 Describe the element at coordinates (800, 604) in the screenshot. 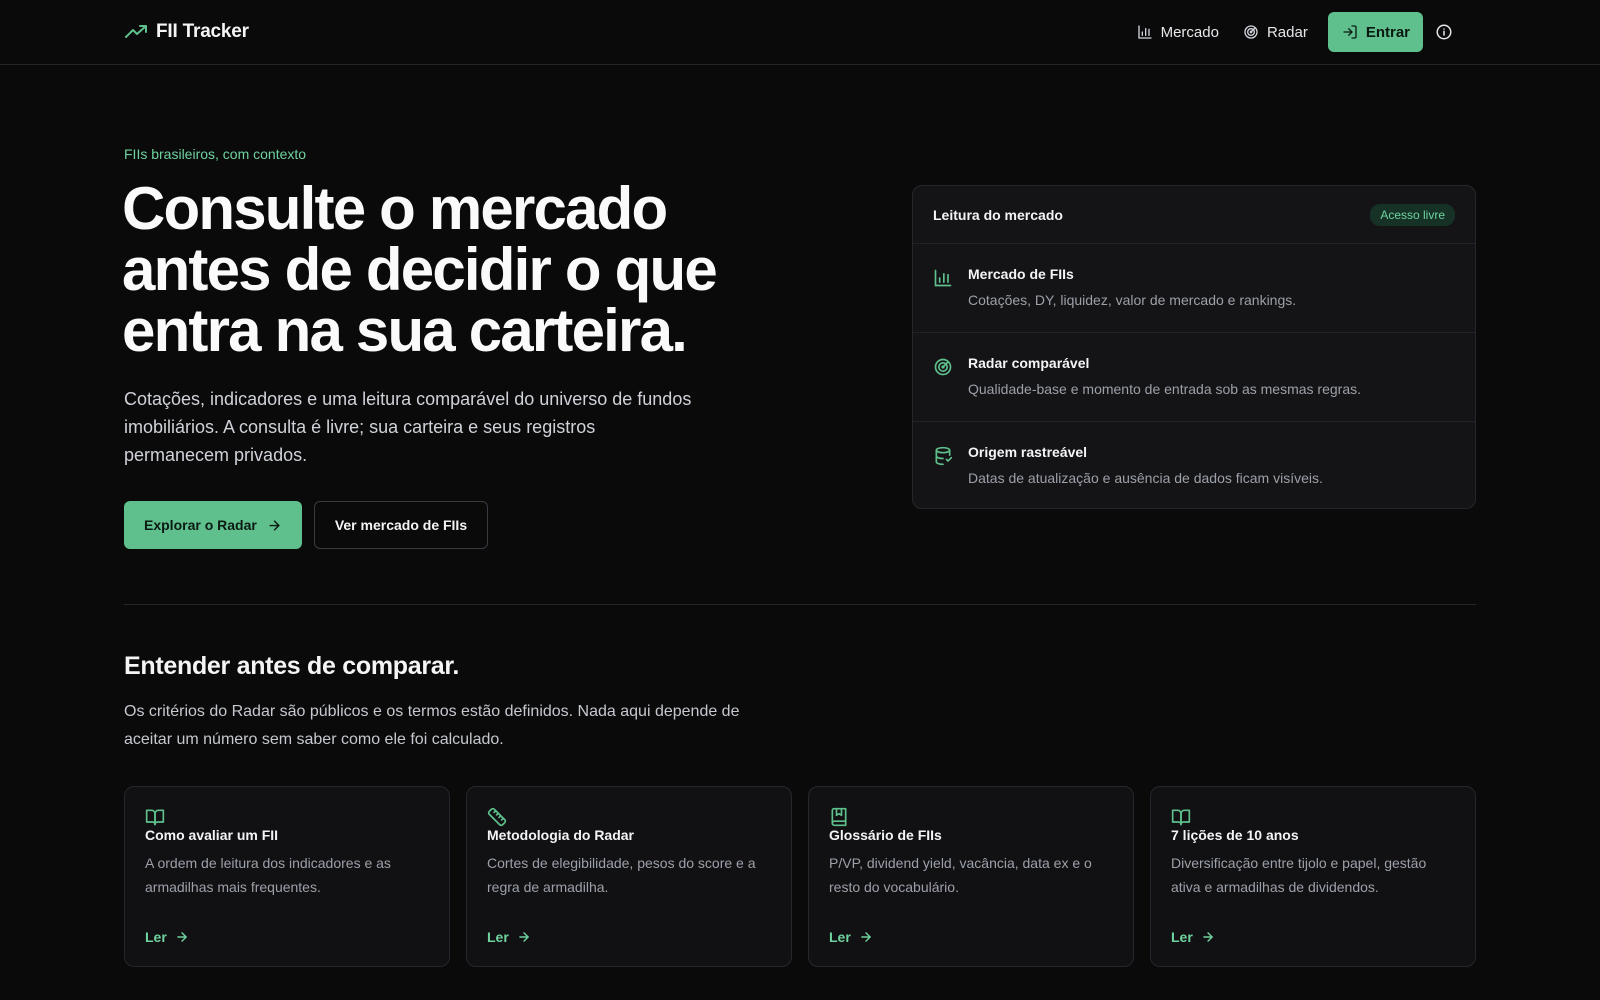

I see `section-divider` at that location.